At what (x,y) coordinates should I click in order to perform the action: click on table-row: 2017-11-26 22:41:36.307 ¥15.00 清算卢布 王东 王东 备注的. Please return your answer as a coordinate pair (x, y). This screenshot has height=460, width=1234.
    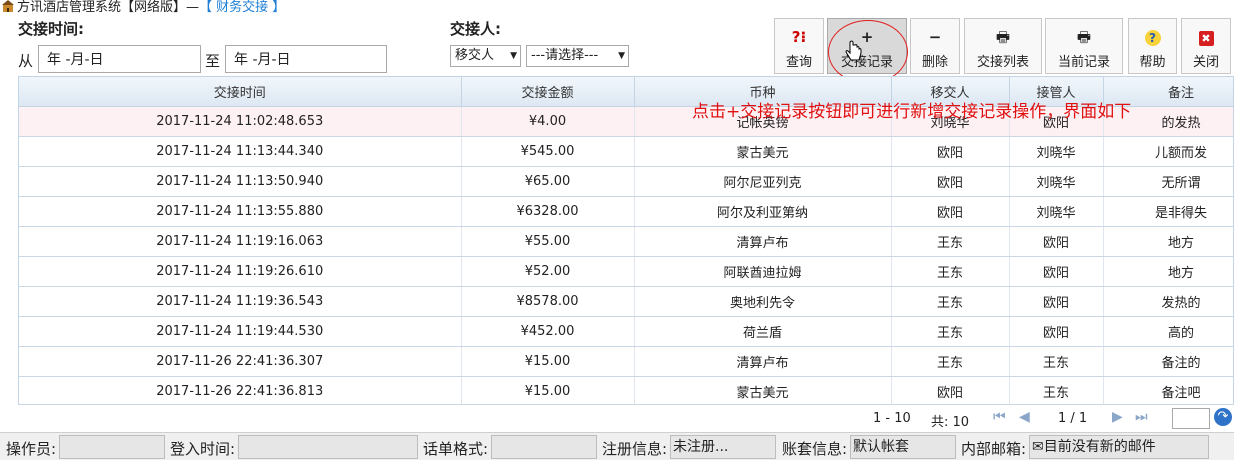
    Looking at the image, I should click on (626, 361).